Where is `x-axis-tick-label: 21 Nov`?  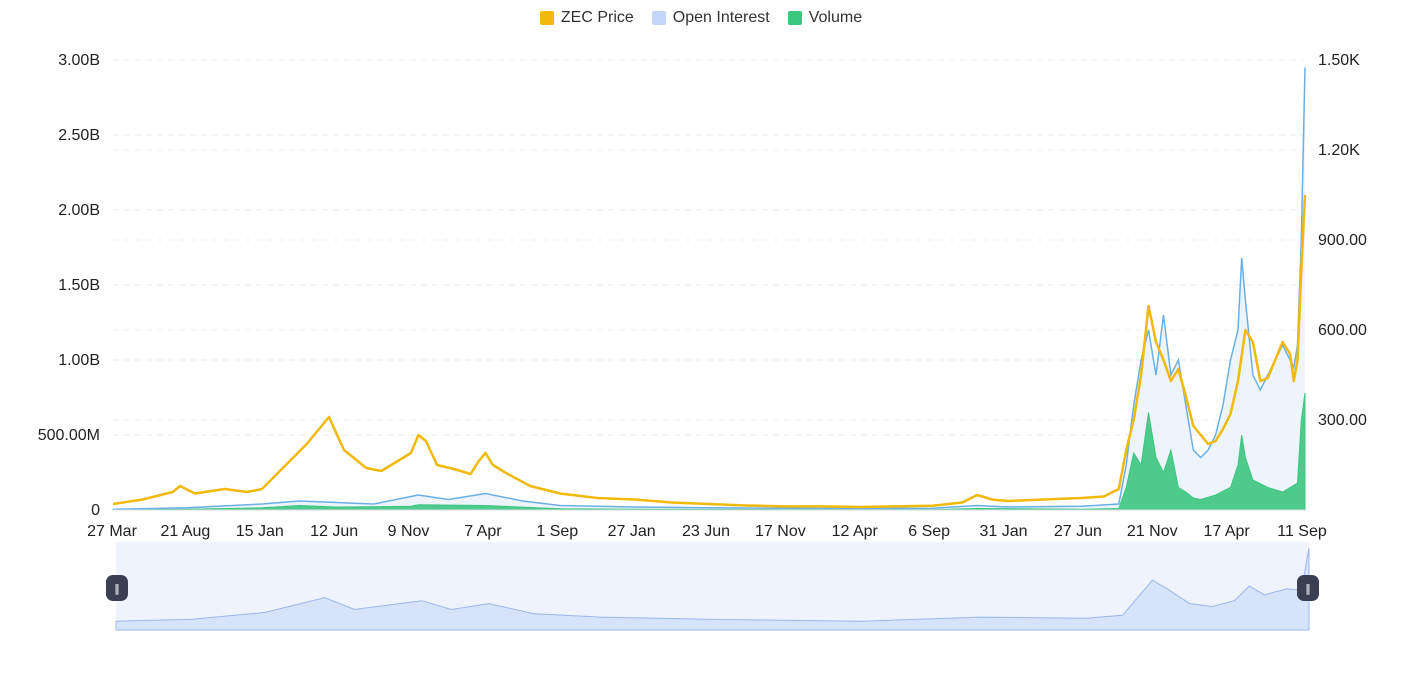 x-axis-tick-label: 21 Nov is located at coordinates (1152, 531).